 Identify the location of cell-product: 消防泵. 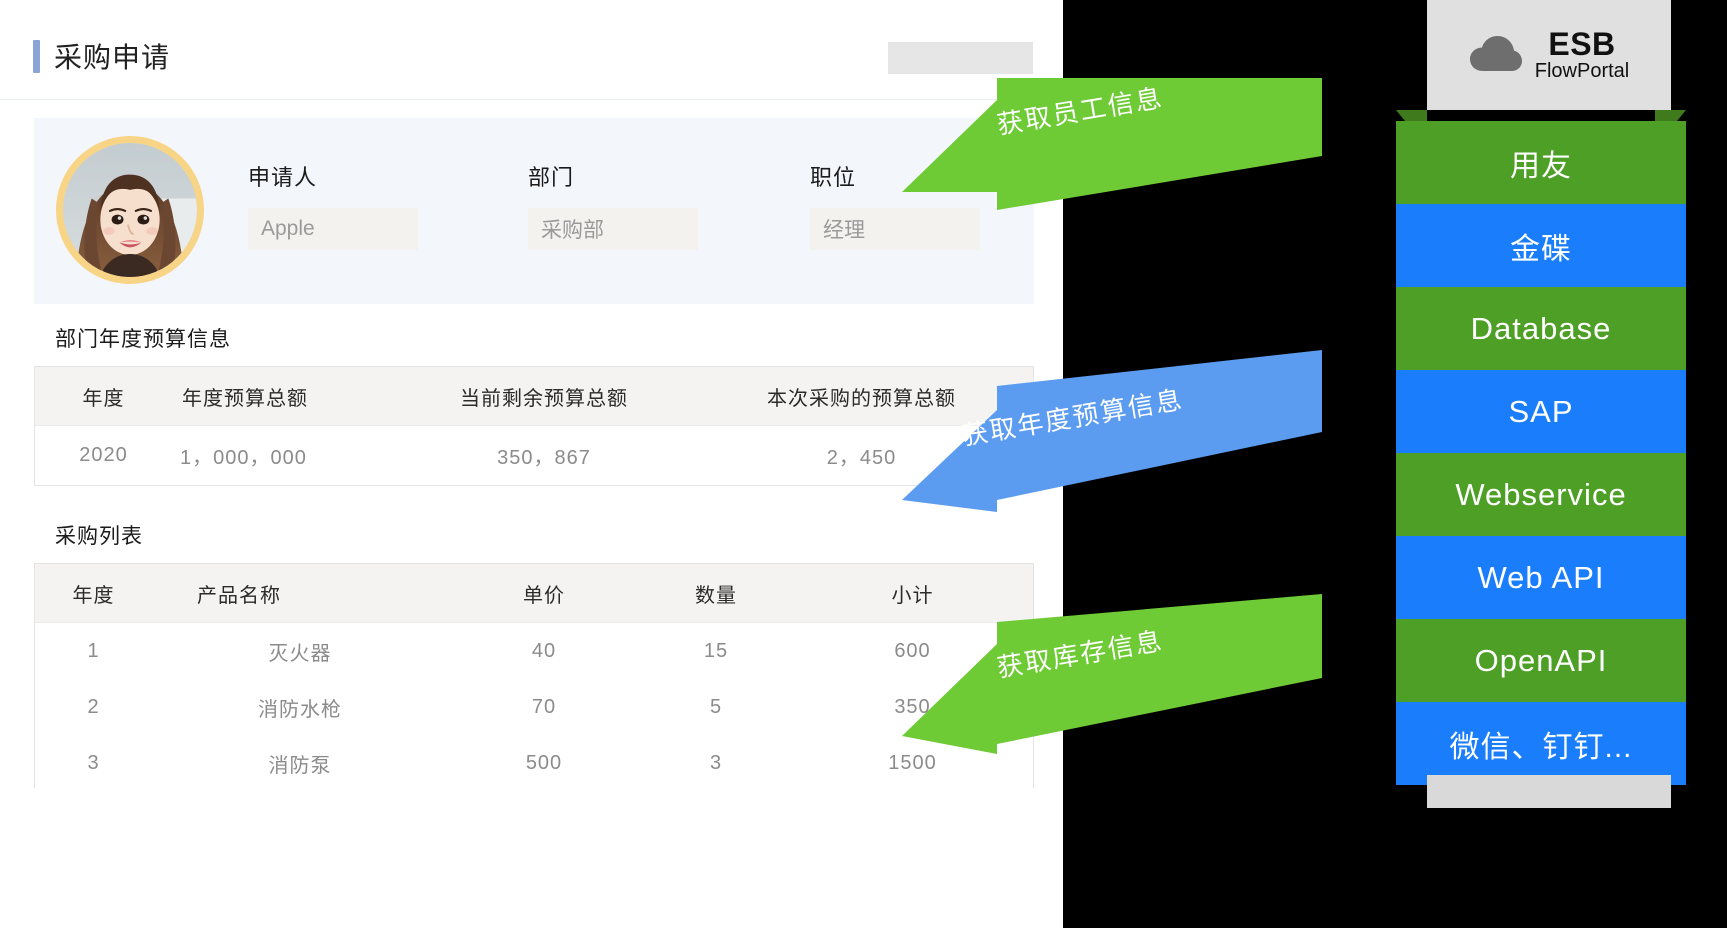
(300, 763).